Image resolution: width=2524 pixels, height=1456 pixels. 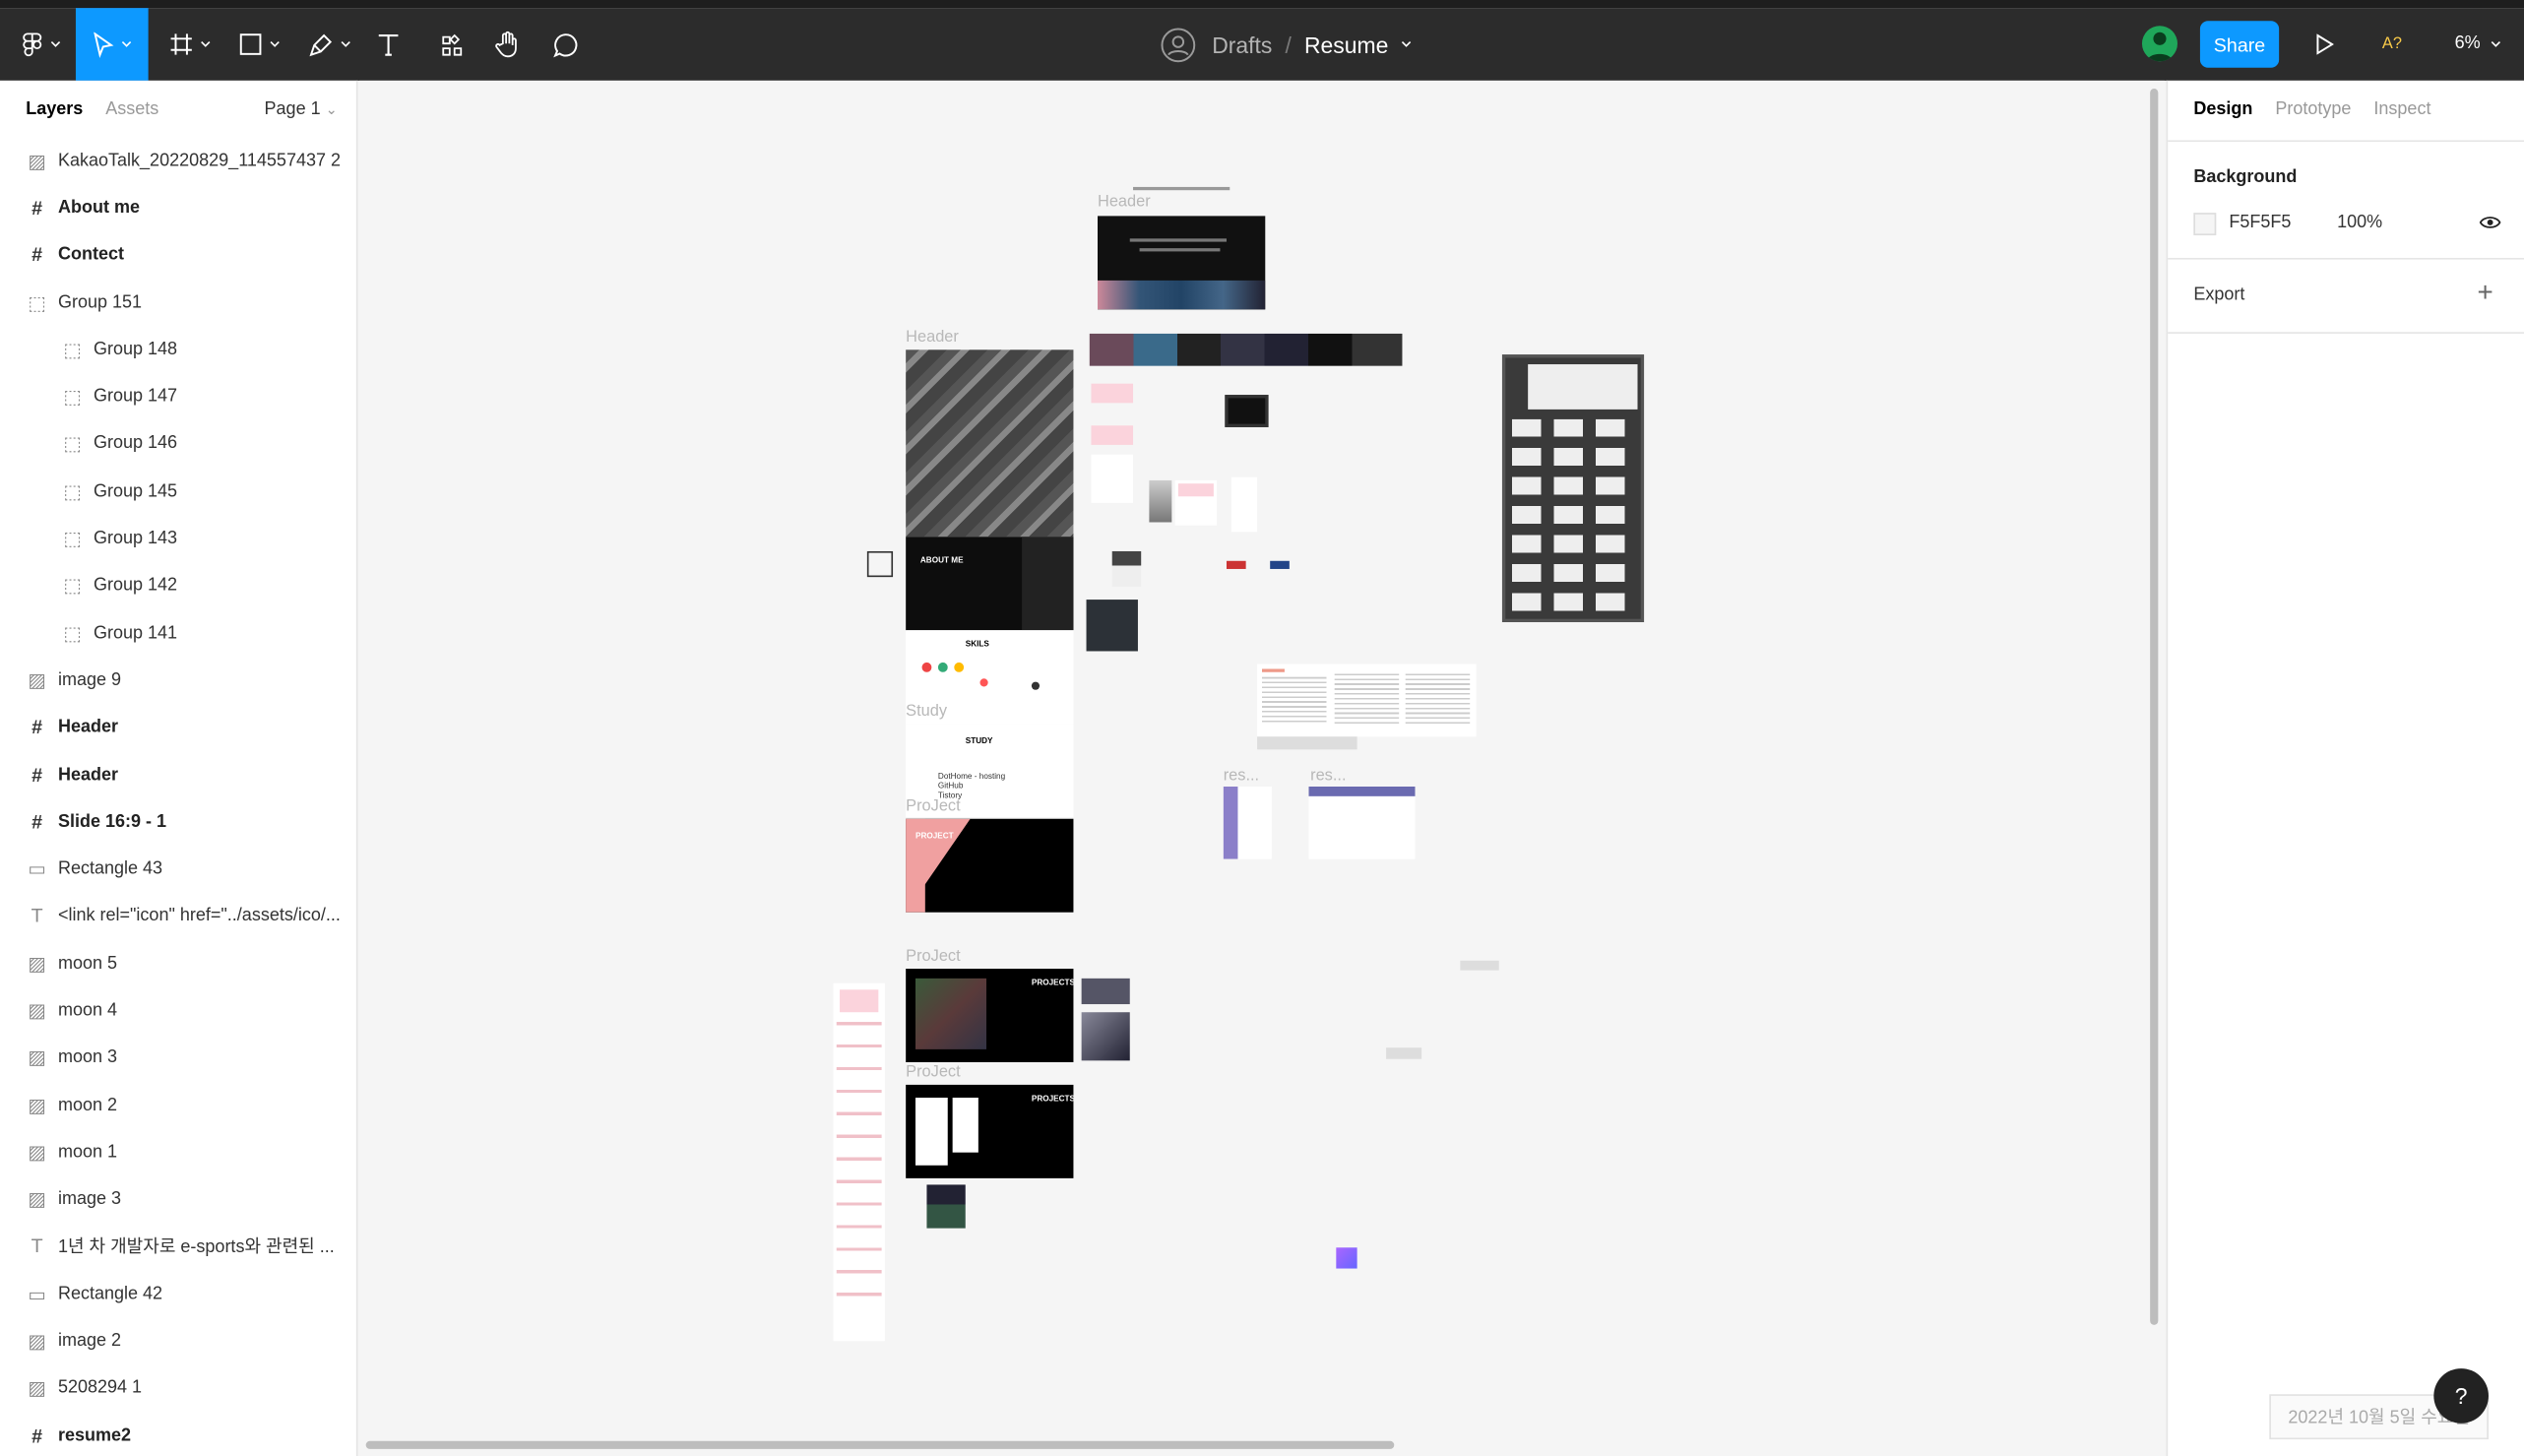 I want to click on frame-tool-button, so click(x=190, y=44).